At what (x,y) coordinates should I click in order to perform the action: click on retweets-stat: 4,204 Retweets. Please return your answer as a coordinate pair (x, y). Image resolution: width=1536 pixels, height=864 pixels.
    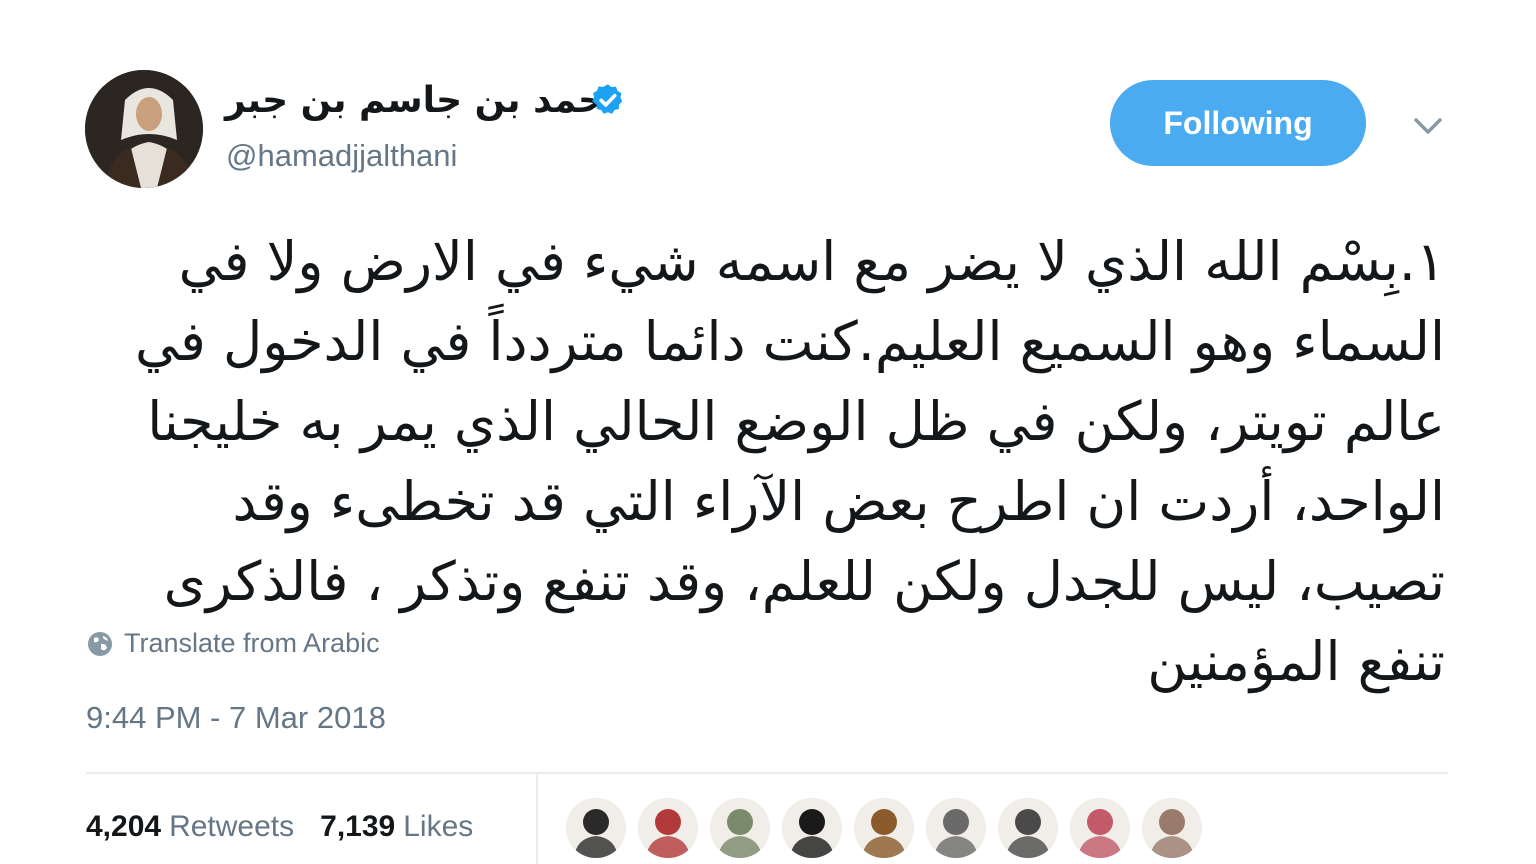
    Looking at the image, I should click on (190, 827).